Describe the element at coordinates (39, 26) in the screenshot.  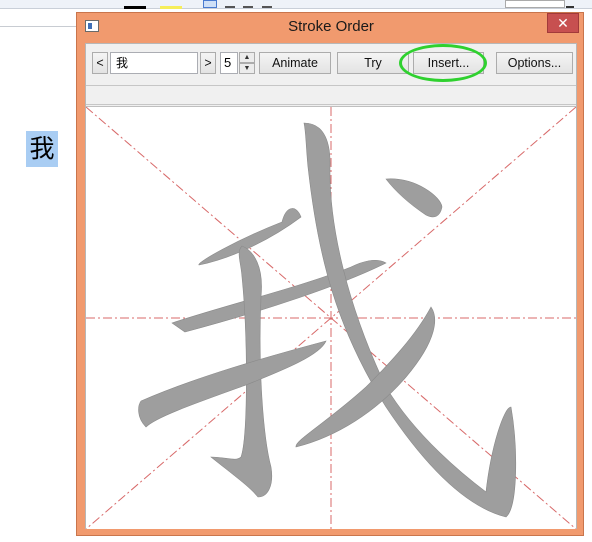
I see `ruler-line` at that location.